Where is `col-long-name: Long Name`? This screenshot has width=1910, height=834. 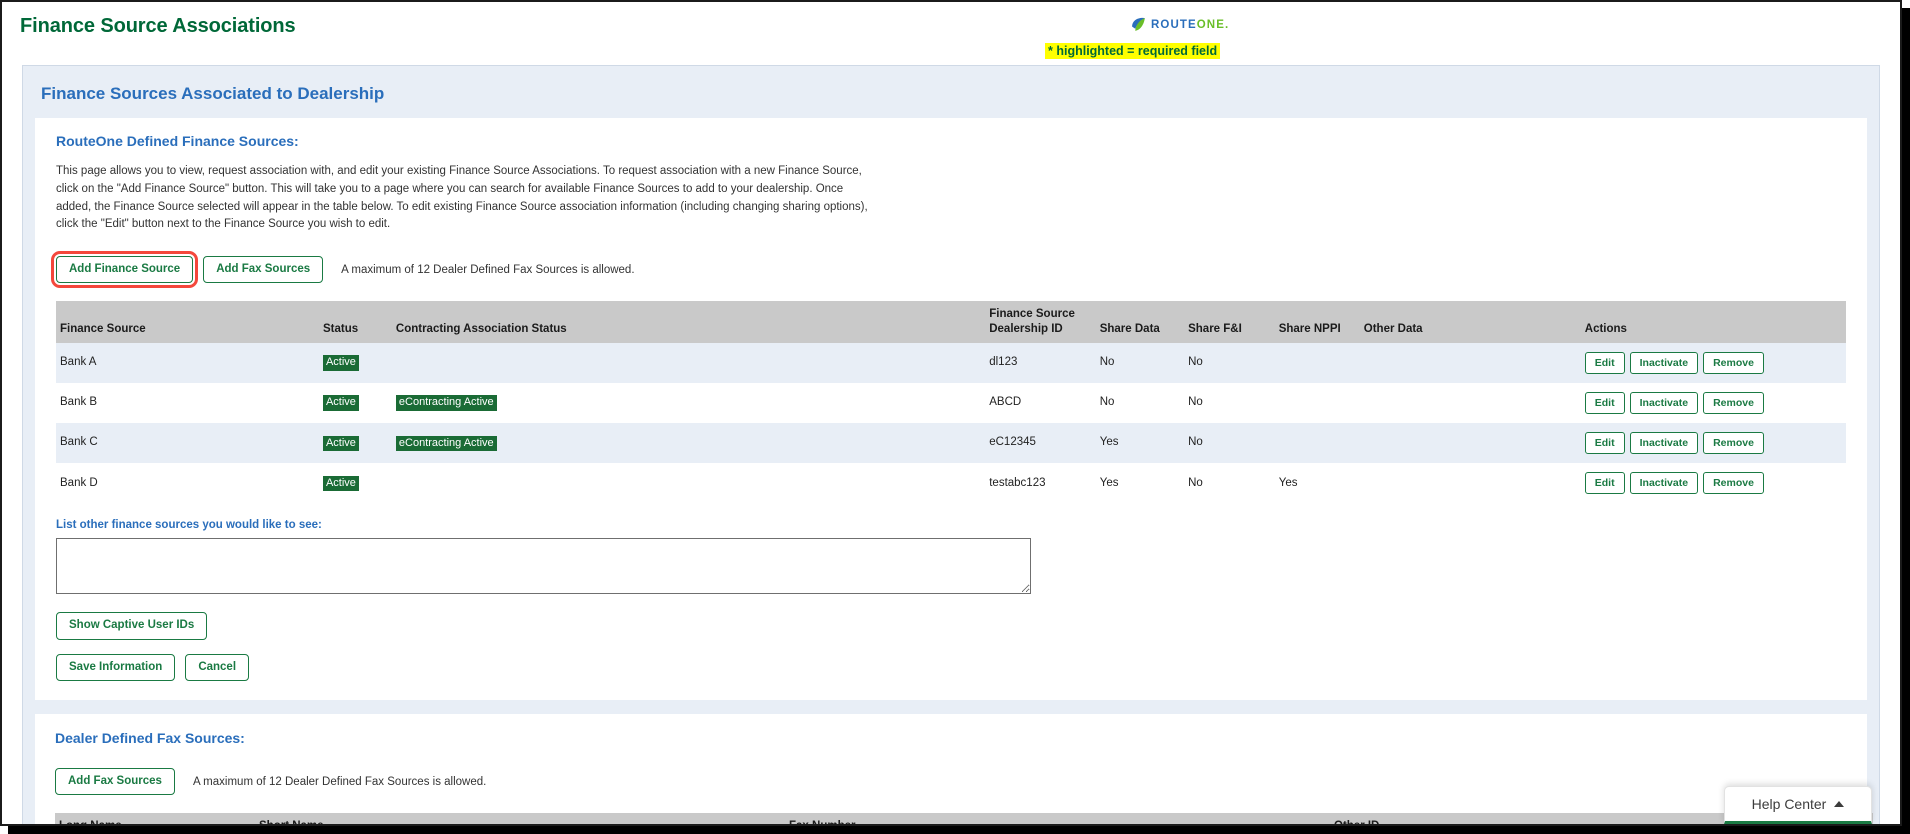
col-long-name: Long Name is located at coordinates (155, 818).